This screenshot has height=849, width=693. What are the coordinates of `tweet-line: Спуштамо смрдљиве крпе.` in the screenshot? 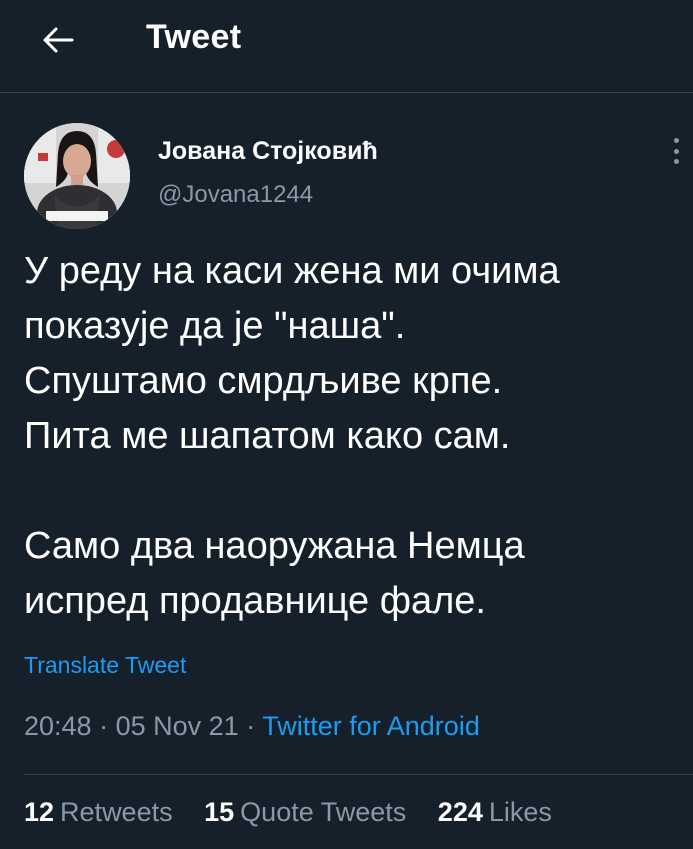 It's located at (263, 381).